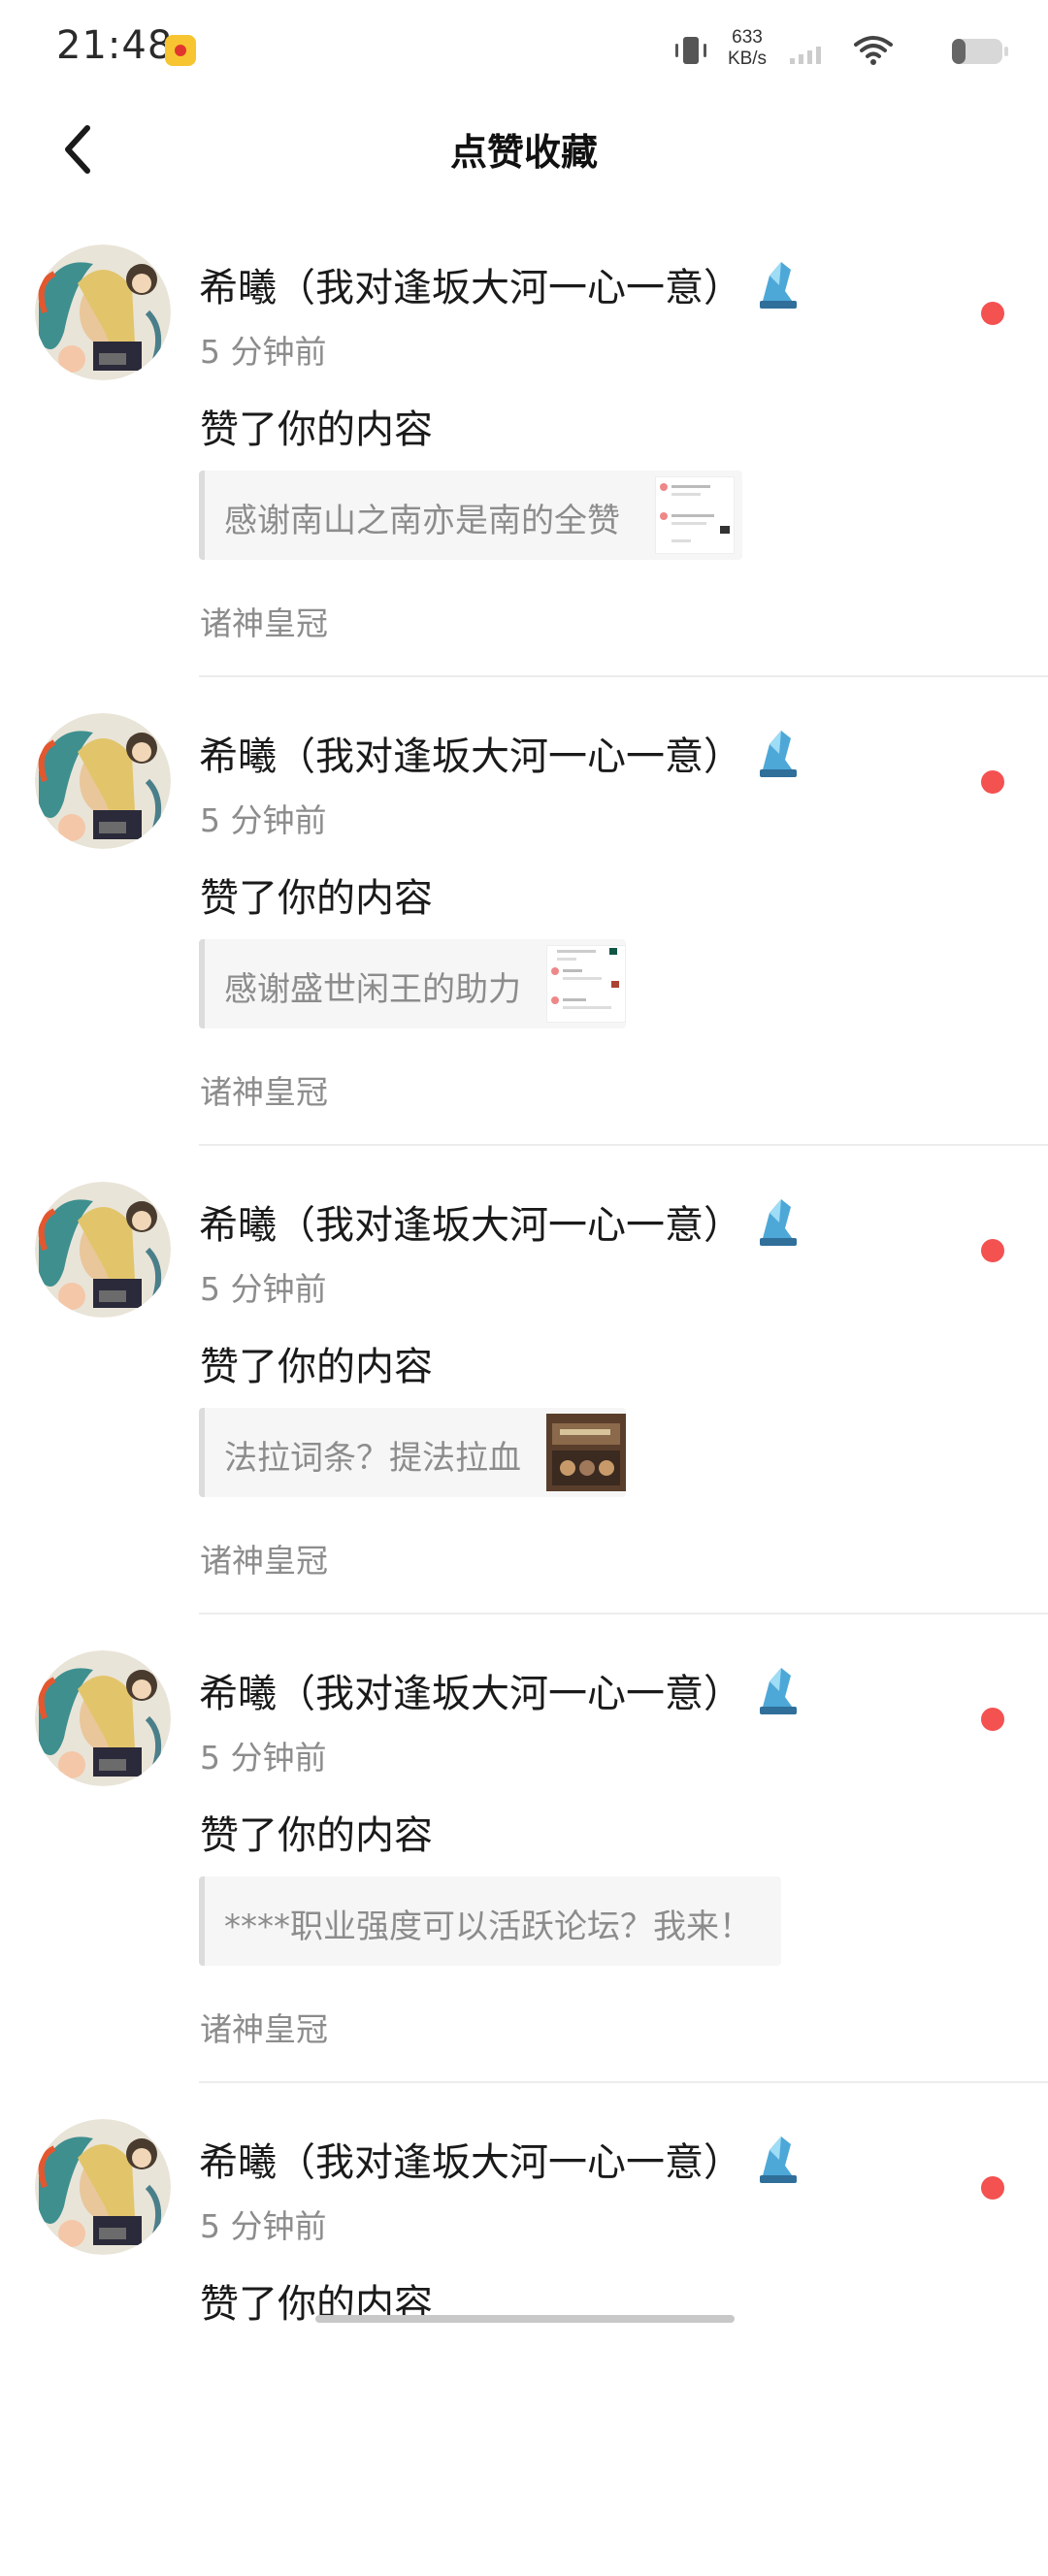 Image resolution: width=1048 pixels, height=2576 pixels. Describe the element at coordinates (372, 1459) in the screenshot. I see `quote-text: 法拉词条？提法拉血` at that location.